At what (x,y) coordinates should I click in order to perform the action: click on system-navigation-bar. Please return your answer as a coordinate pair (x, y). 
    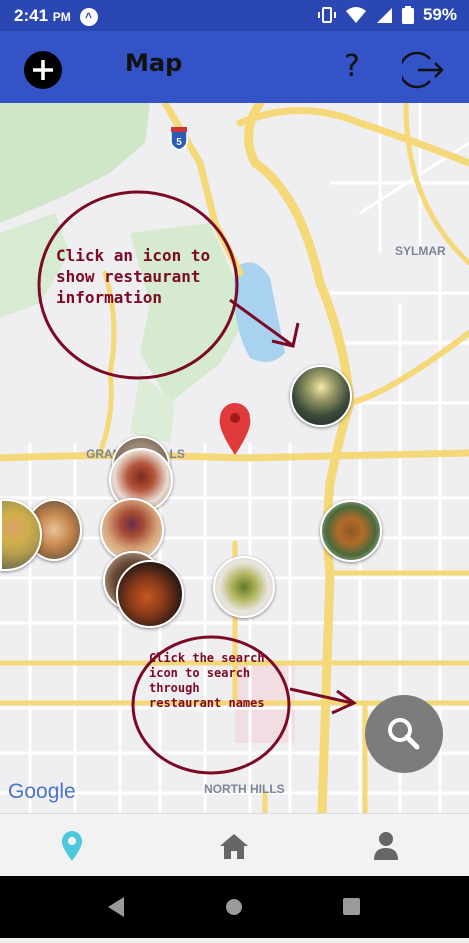
    Looking at the image, I should click on (234, 907).